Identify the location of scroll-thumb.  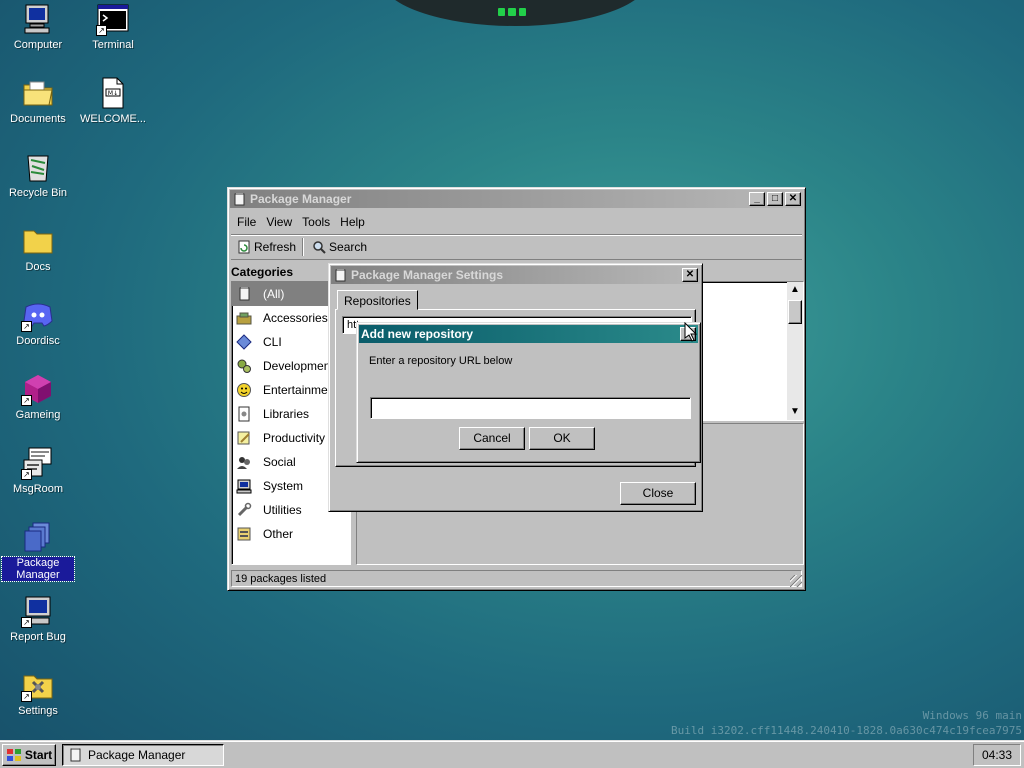
(795, 312).